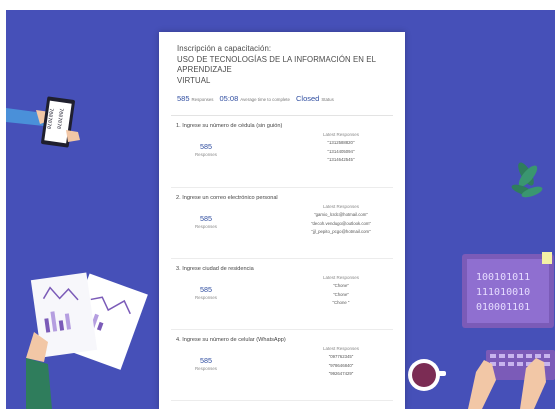  I want to click on frame-top, so click(277, 5).